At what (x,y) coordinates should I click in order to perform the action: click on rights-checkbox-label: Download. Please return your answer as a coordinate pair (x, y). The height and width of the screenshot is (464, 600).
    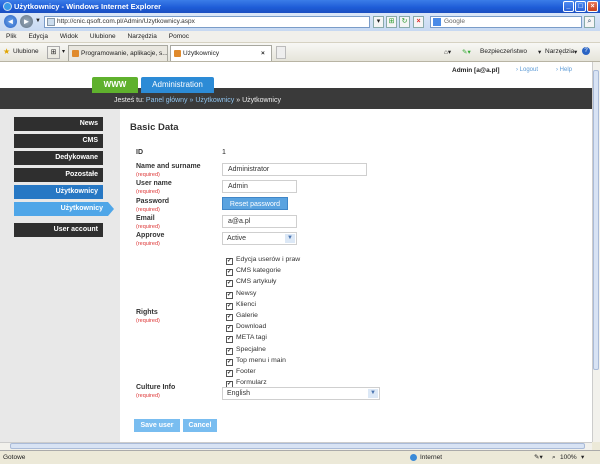
    Looking at the image, I should click on (251, 327).